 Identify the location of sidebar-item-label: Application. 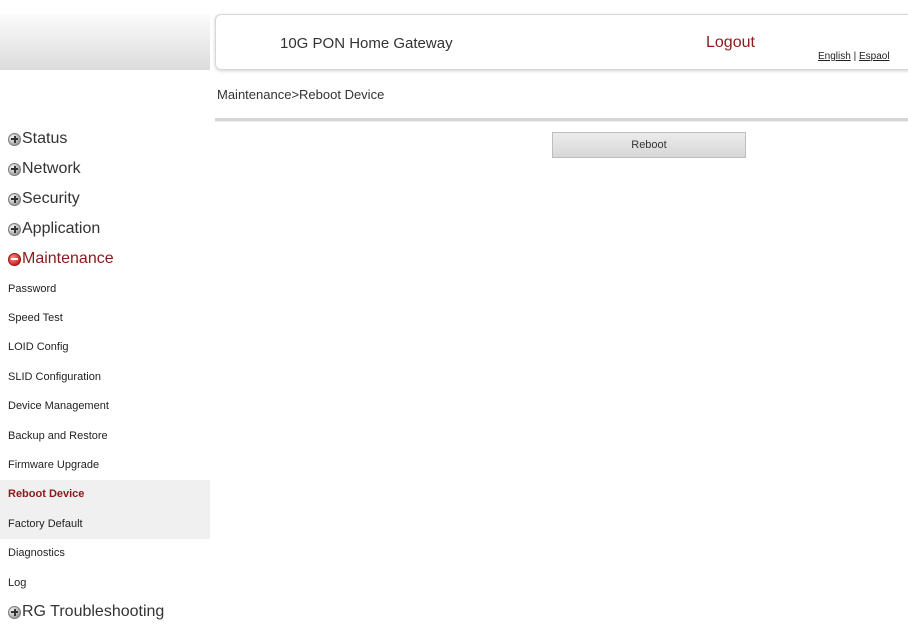
(61, 228).